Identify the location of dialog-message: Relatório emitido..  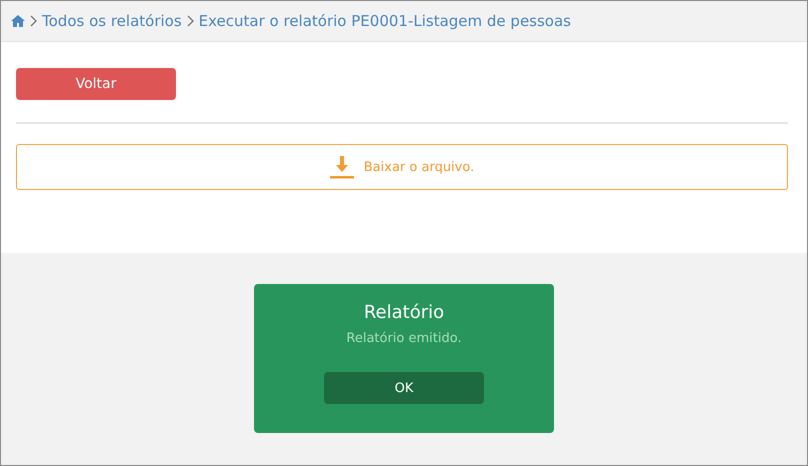
(404, 338).